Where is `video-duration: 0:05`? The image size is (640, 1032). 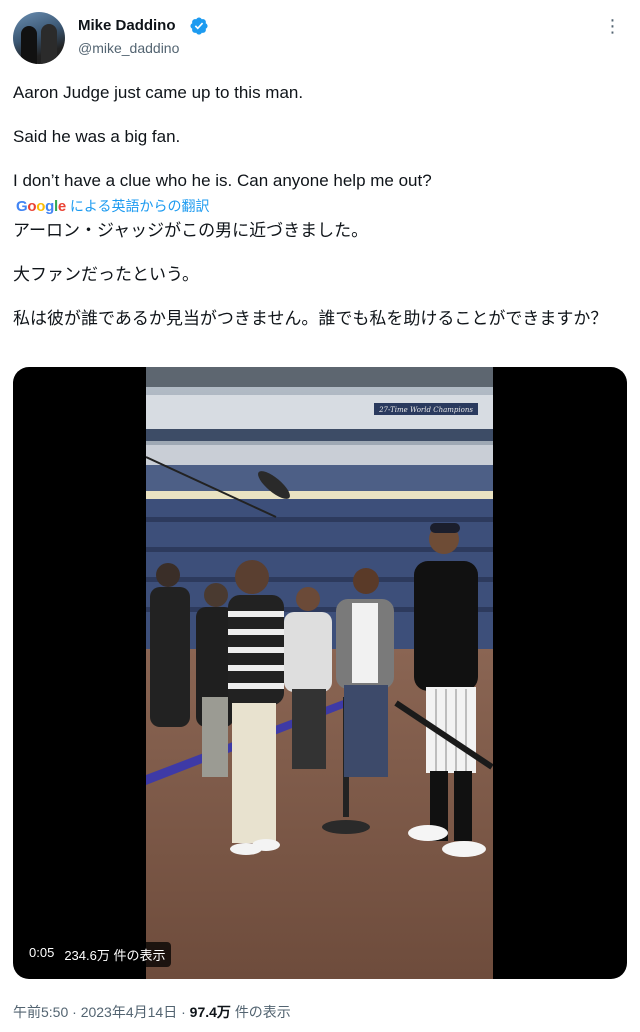
video-duration: 0:05 is located at coordinates (42, 952).